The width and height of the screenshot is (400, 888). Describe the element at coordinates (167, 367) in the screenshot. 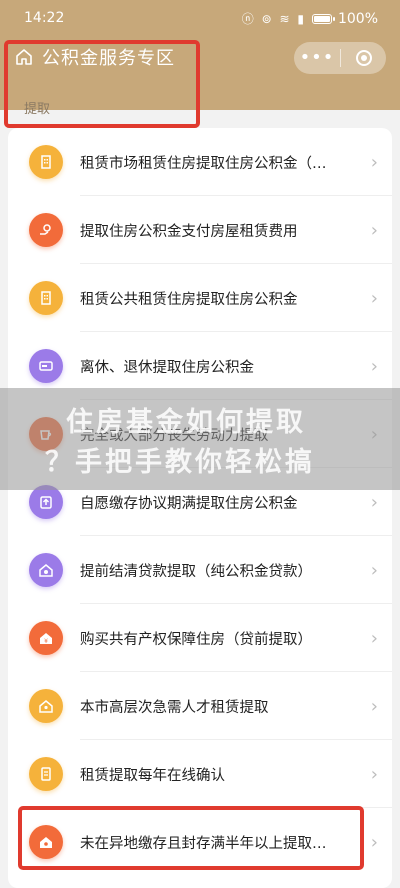

I see `item-label: 离休、退休提取住房公积金` at that location.